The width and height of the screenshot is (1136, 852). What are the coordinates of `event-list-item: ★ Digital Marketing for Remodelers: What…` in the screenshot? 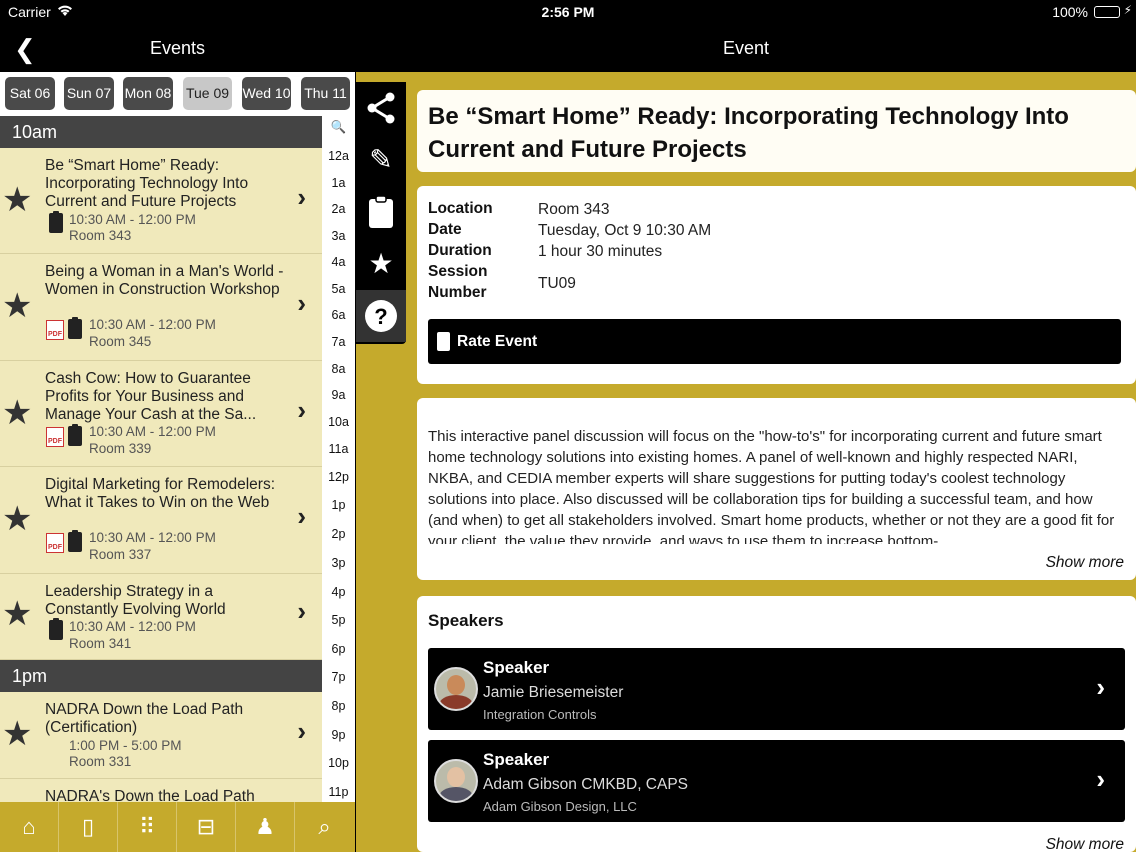 It's located at (161, 520).